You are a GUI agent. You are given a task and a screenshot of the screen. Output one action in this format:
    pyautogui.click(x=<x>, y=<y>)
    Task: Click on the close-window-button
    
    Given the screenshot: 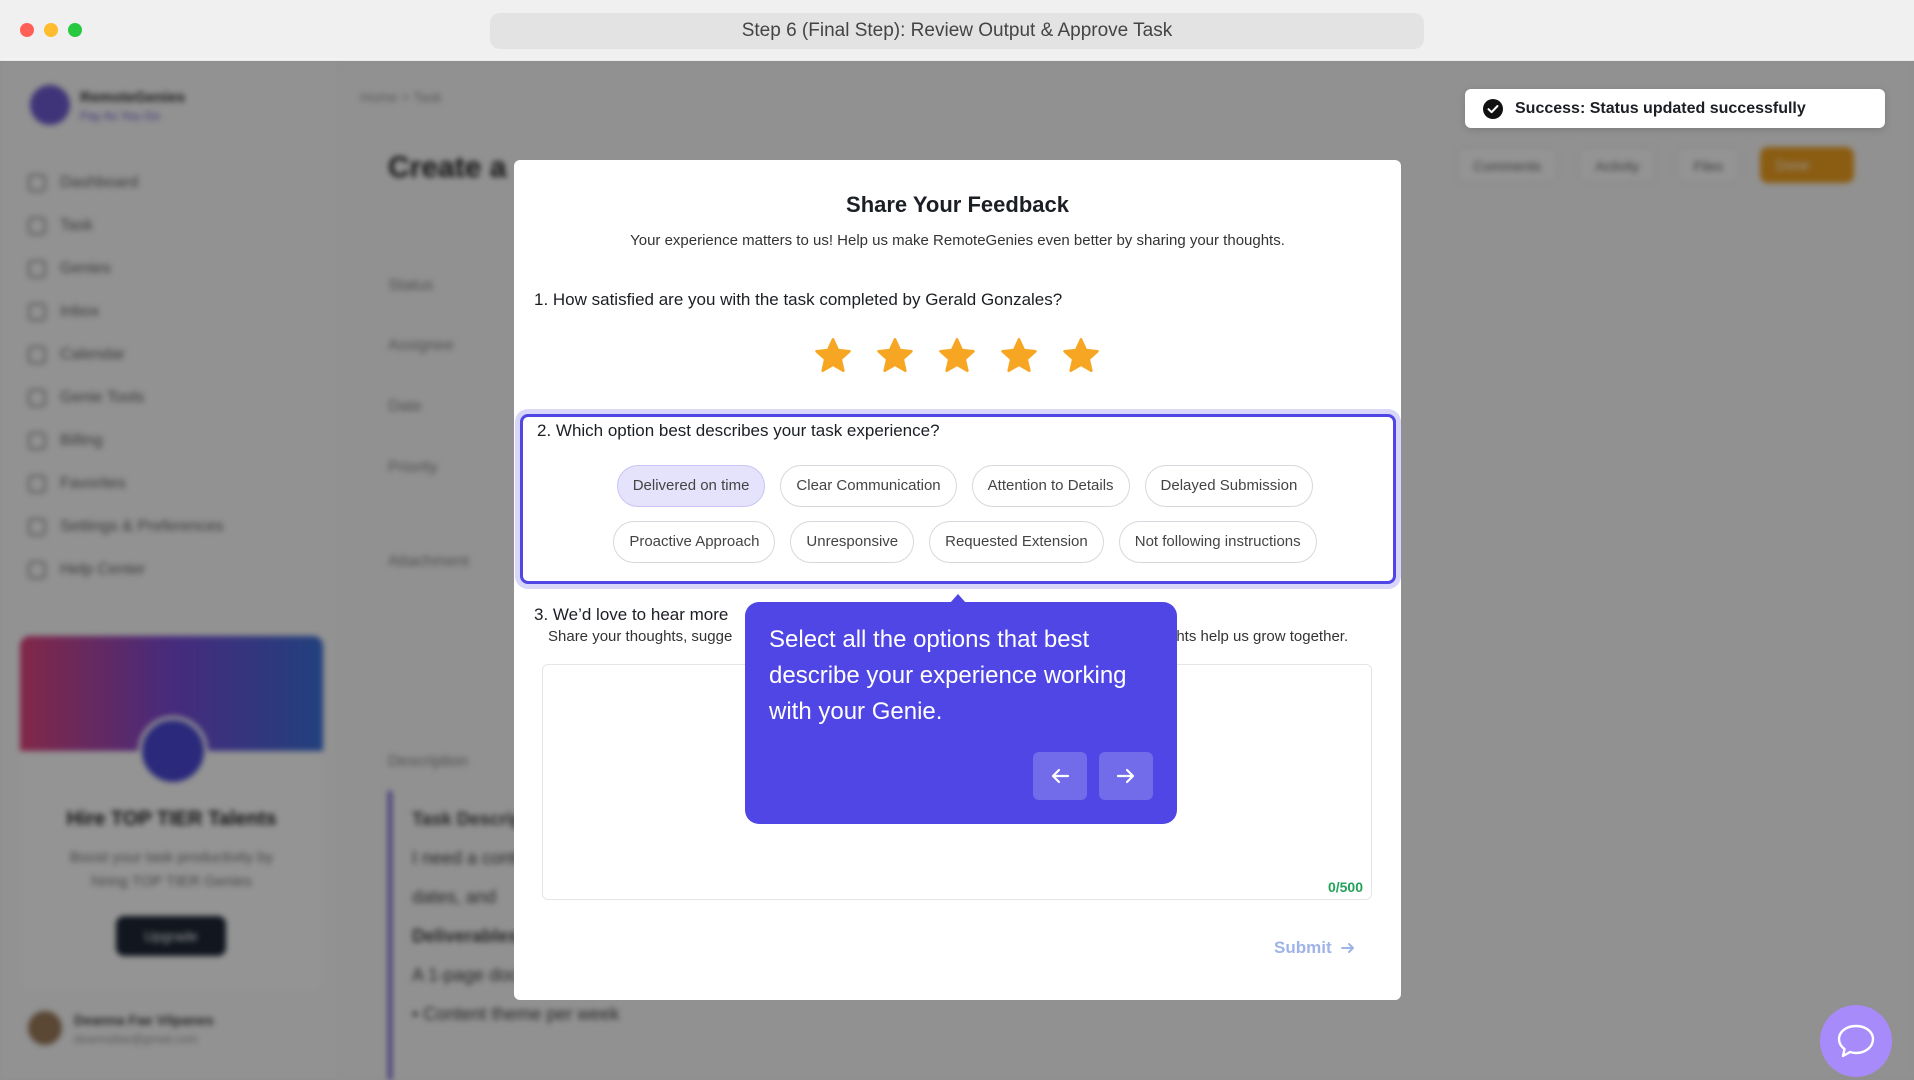 What is the action you would take?
    pyautogui.click(x=27, y=30)
    